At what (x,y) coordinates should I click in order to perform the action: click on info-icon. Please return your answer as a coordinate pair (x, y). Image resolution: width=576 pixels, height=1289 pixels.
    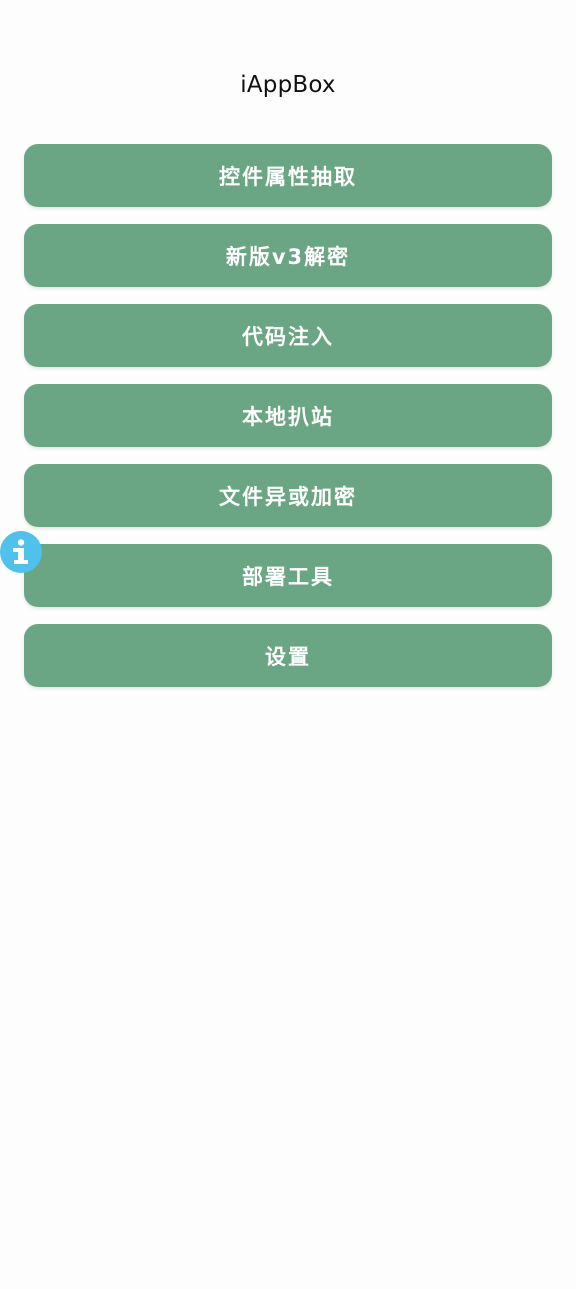
    Looking at the image, I should click on (21, 552).